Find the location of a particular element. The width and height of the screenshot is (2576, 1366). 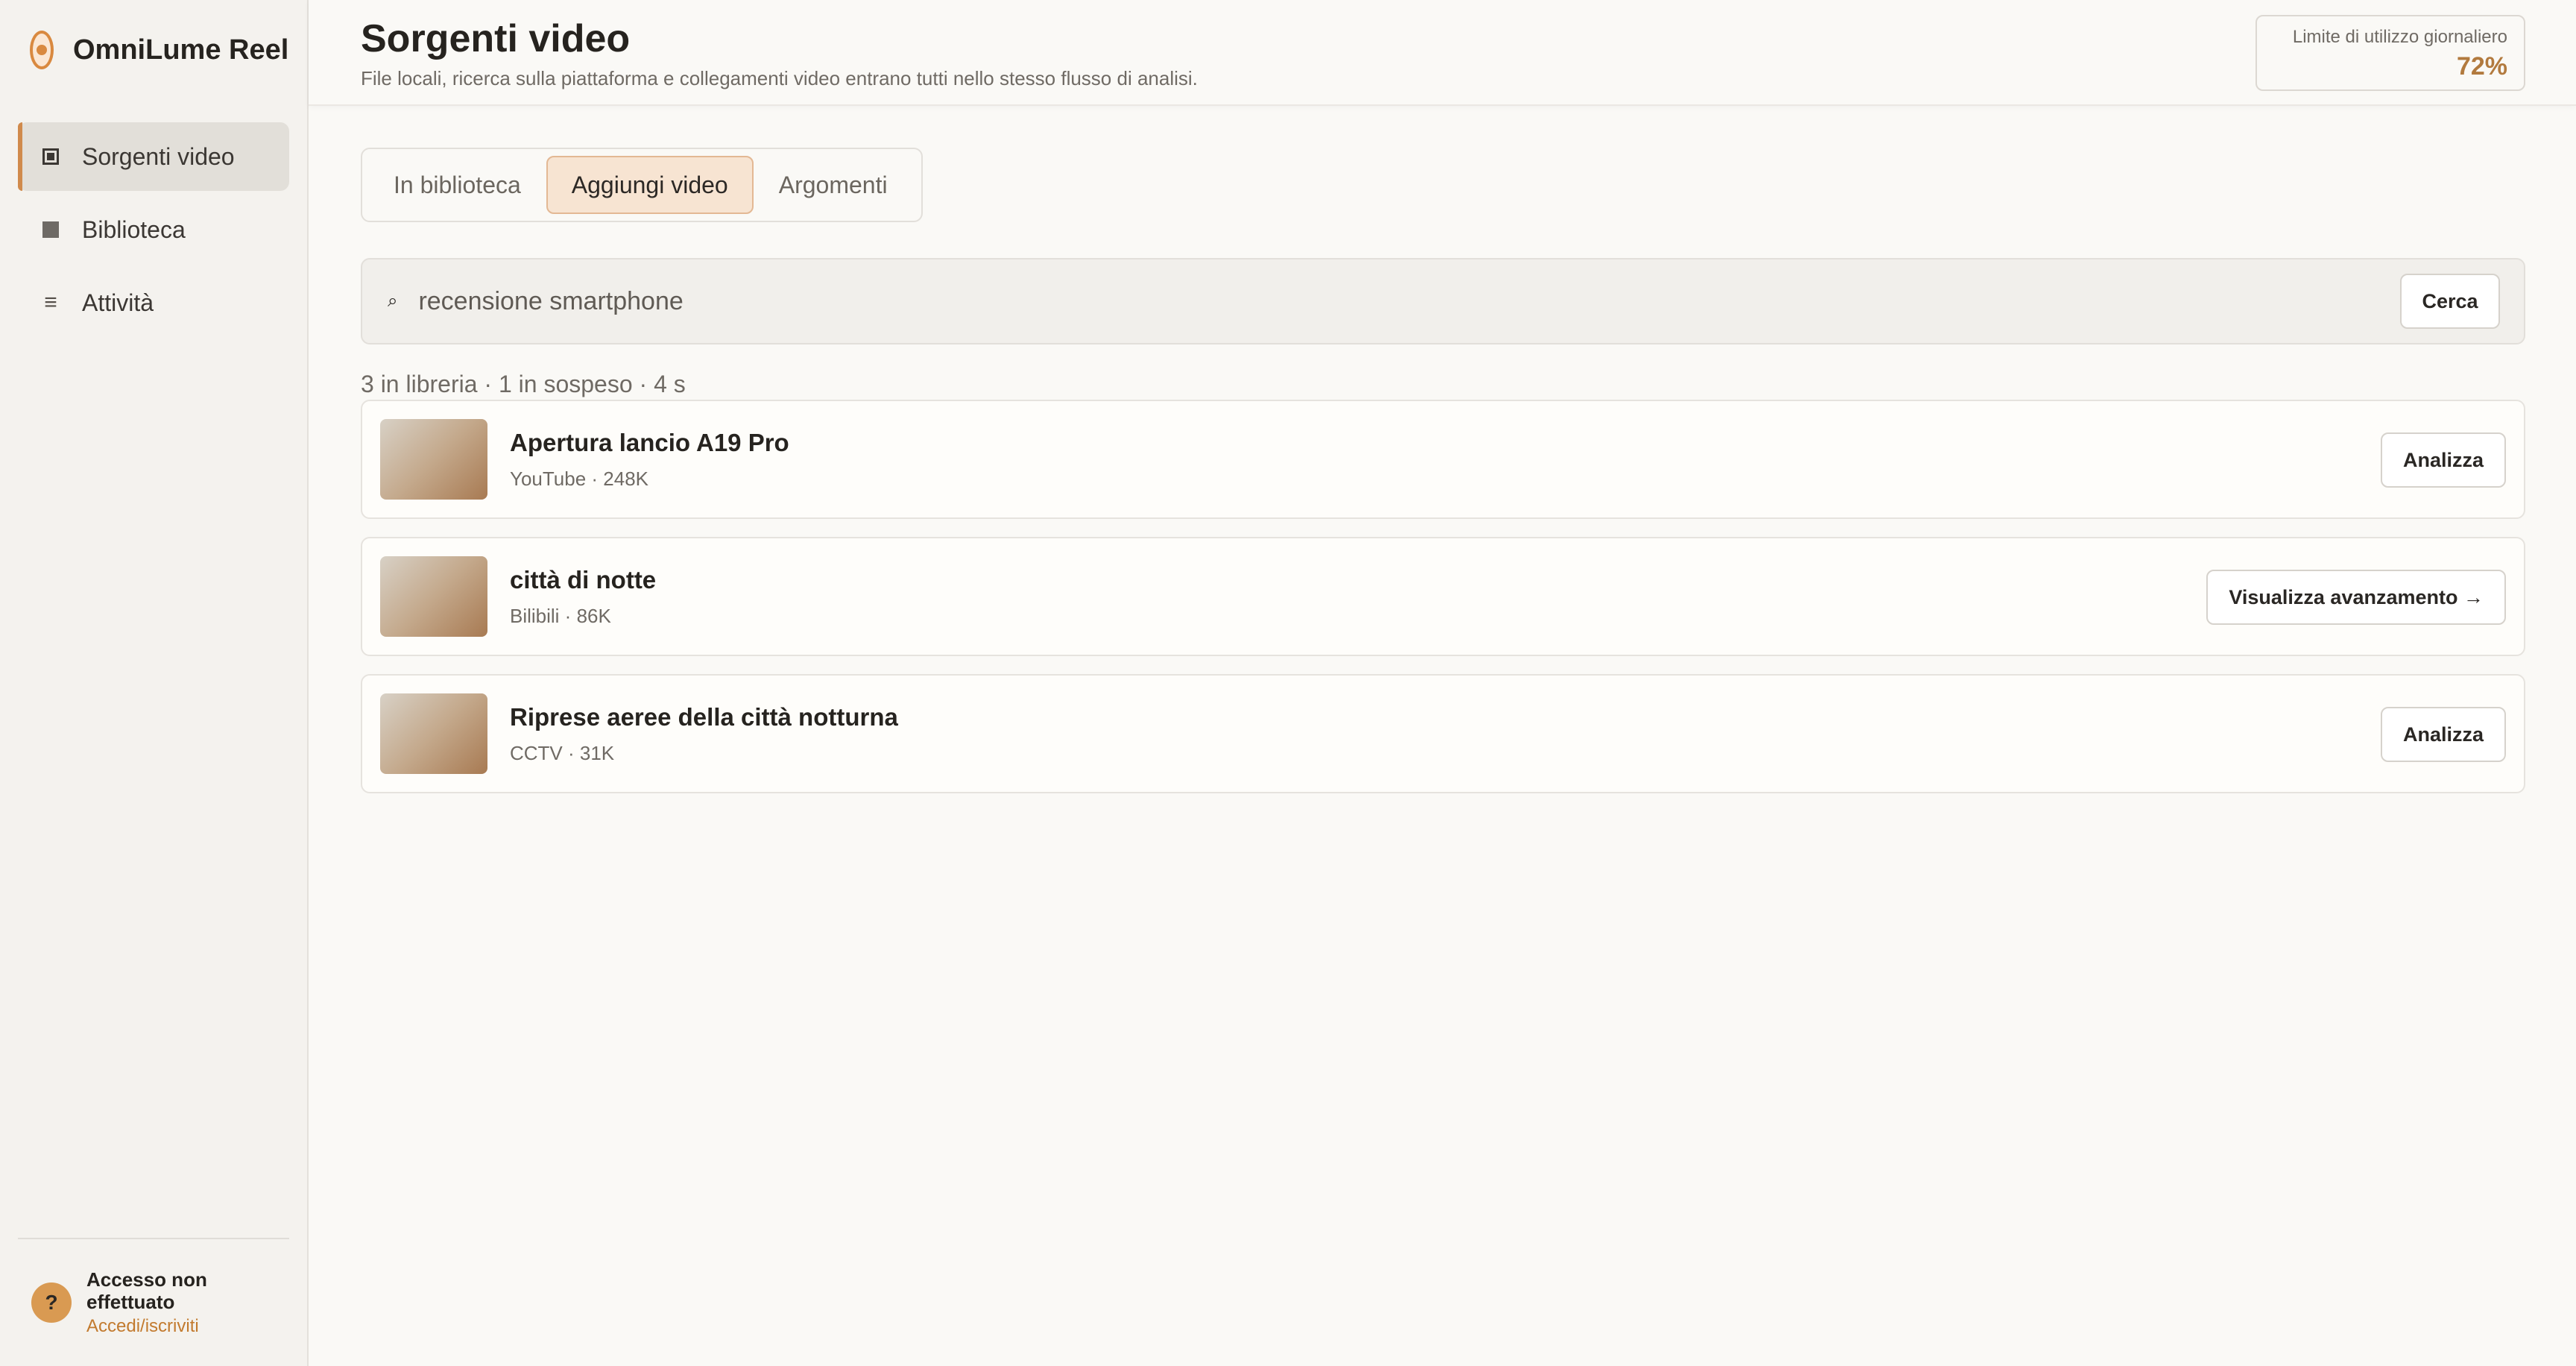

avatar: ? is located at coordinates (52, 1302).